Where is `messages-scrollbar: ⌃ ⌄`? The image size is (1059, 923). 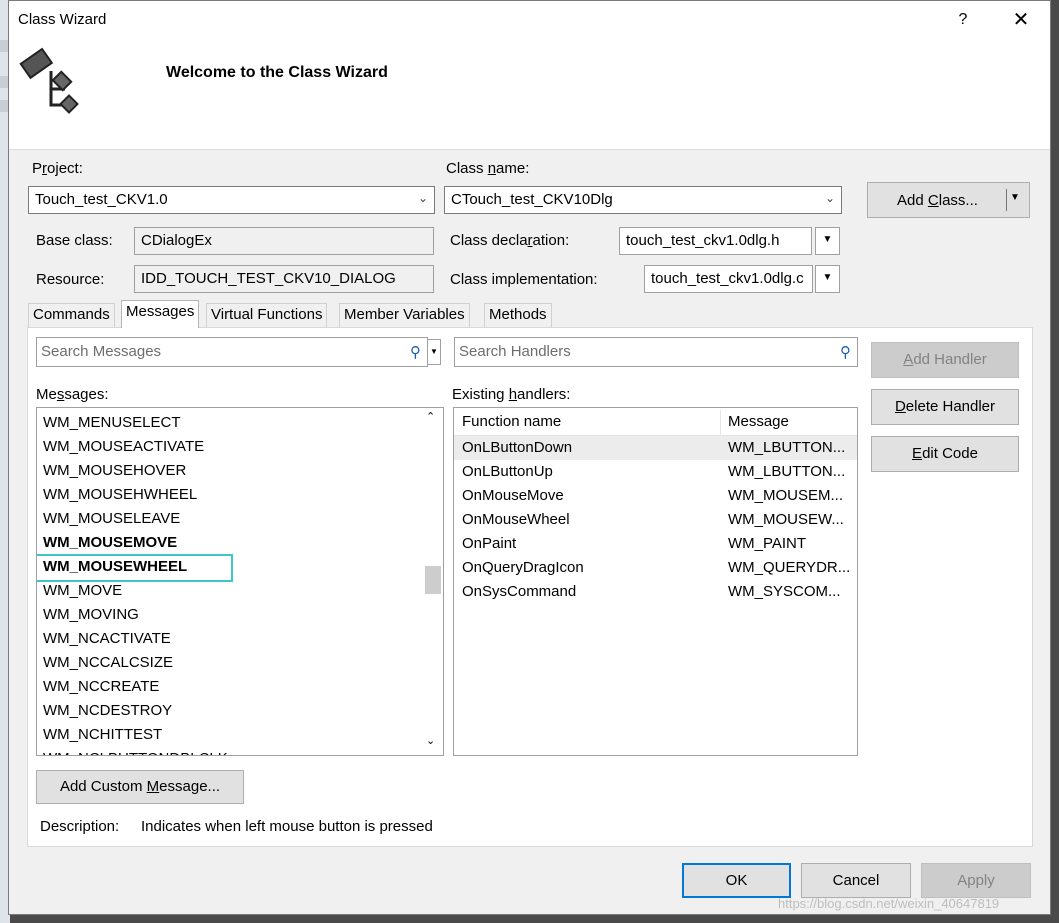
messages-scrollbar: ⌃ ⌄ is located at coordinates (432, 581).